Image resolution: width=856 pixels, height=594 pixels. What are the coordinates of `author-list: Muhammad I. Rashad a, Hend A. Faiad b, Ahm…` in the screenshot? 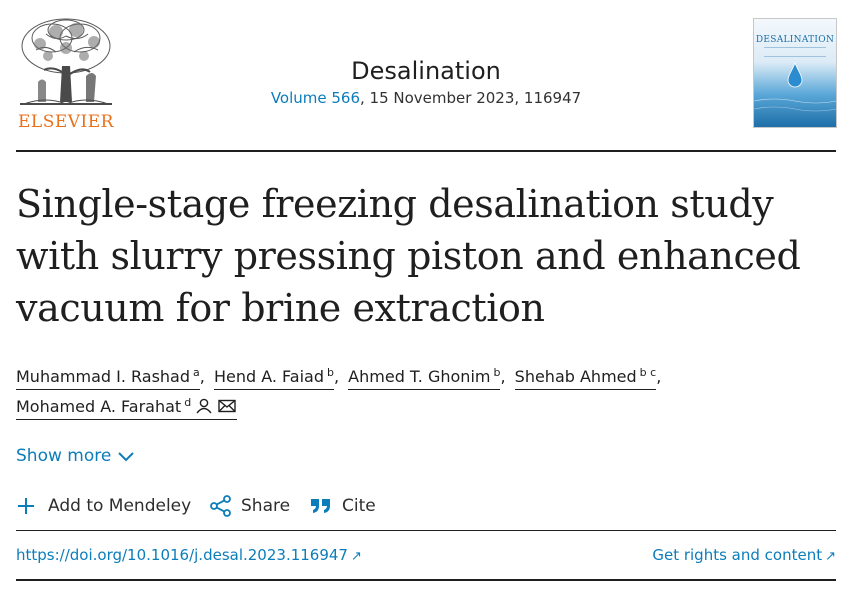 It's located at (426, 392).